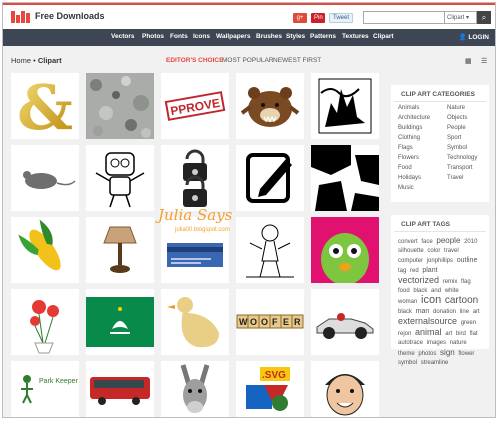 Image resolution: width=504 pixels, height=423 pixels. What do you see at coordinates (153, 36) in the screenshot?
I see `nav-photos: Photos` at bounding box center [153, 36].